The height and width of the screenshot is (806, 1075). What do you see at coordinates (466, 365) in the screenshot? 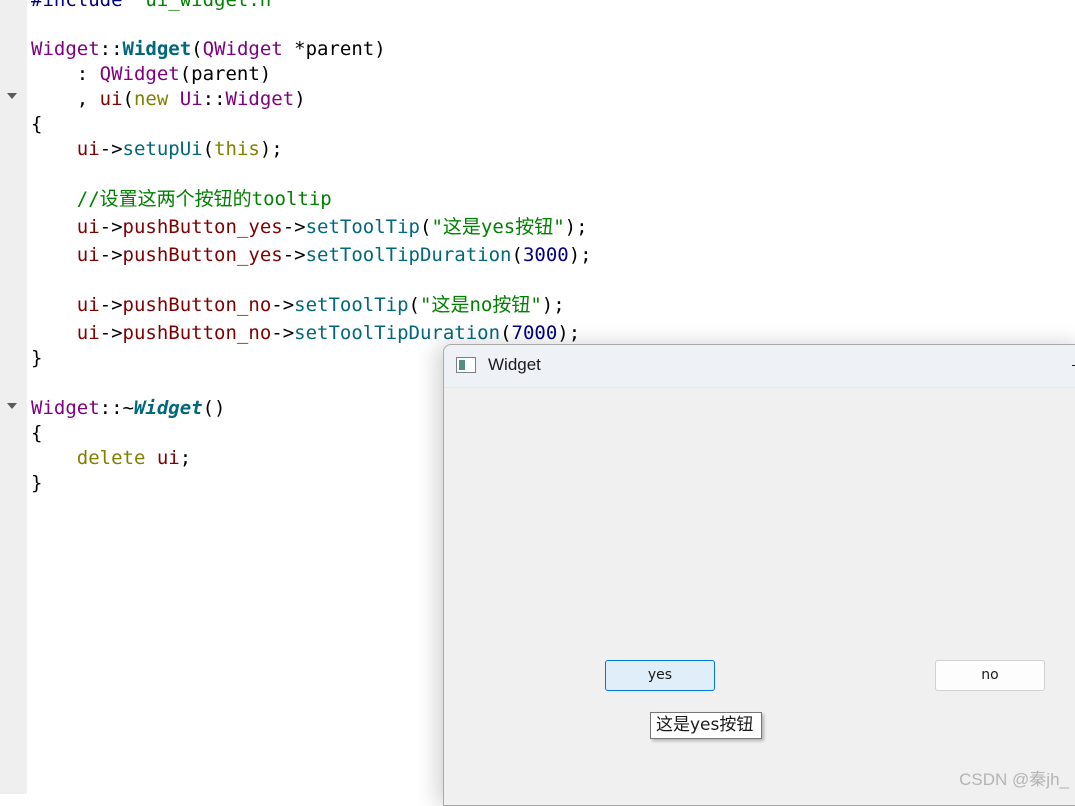
I see `qt-window-icon` at bounding box center [466, 365].